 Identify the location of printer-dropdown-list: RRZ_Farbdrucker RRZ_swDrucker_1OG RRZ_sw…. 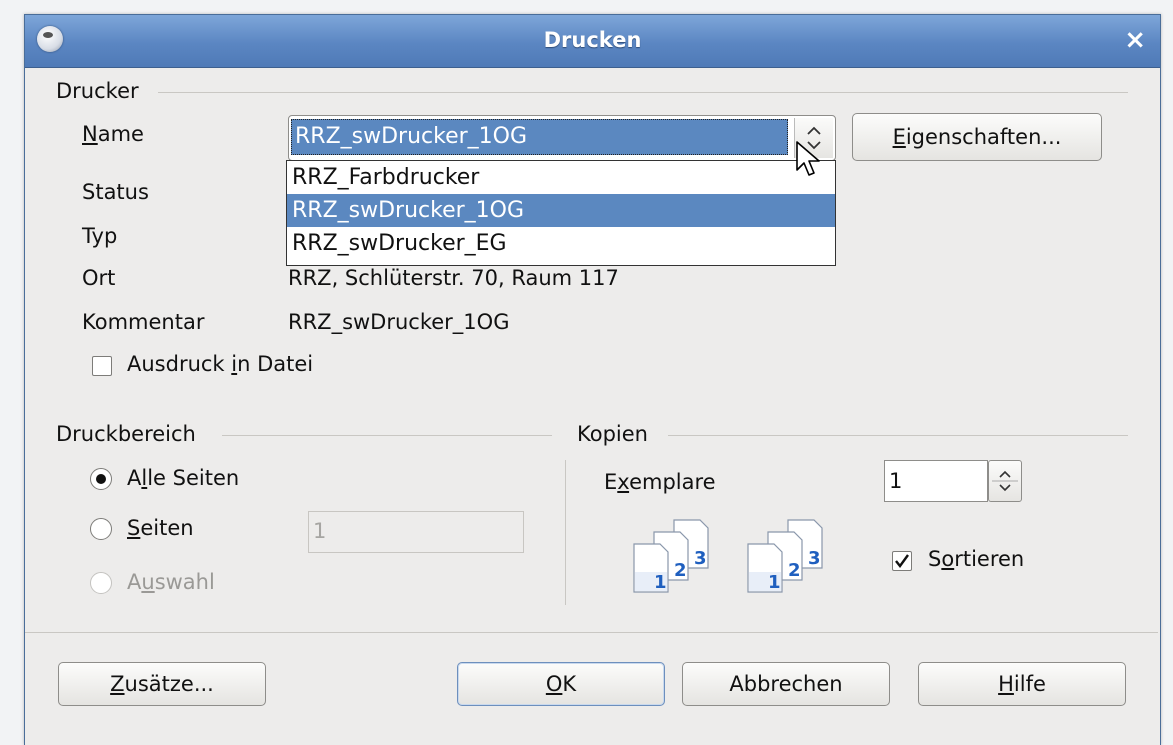
(561, 213).